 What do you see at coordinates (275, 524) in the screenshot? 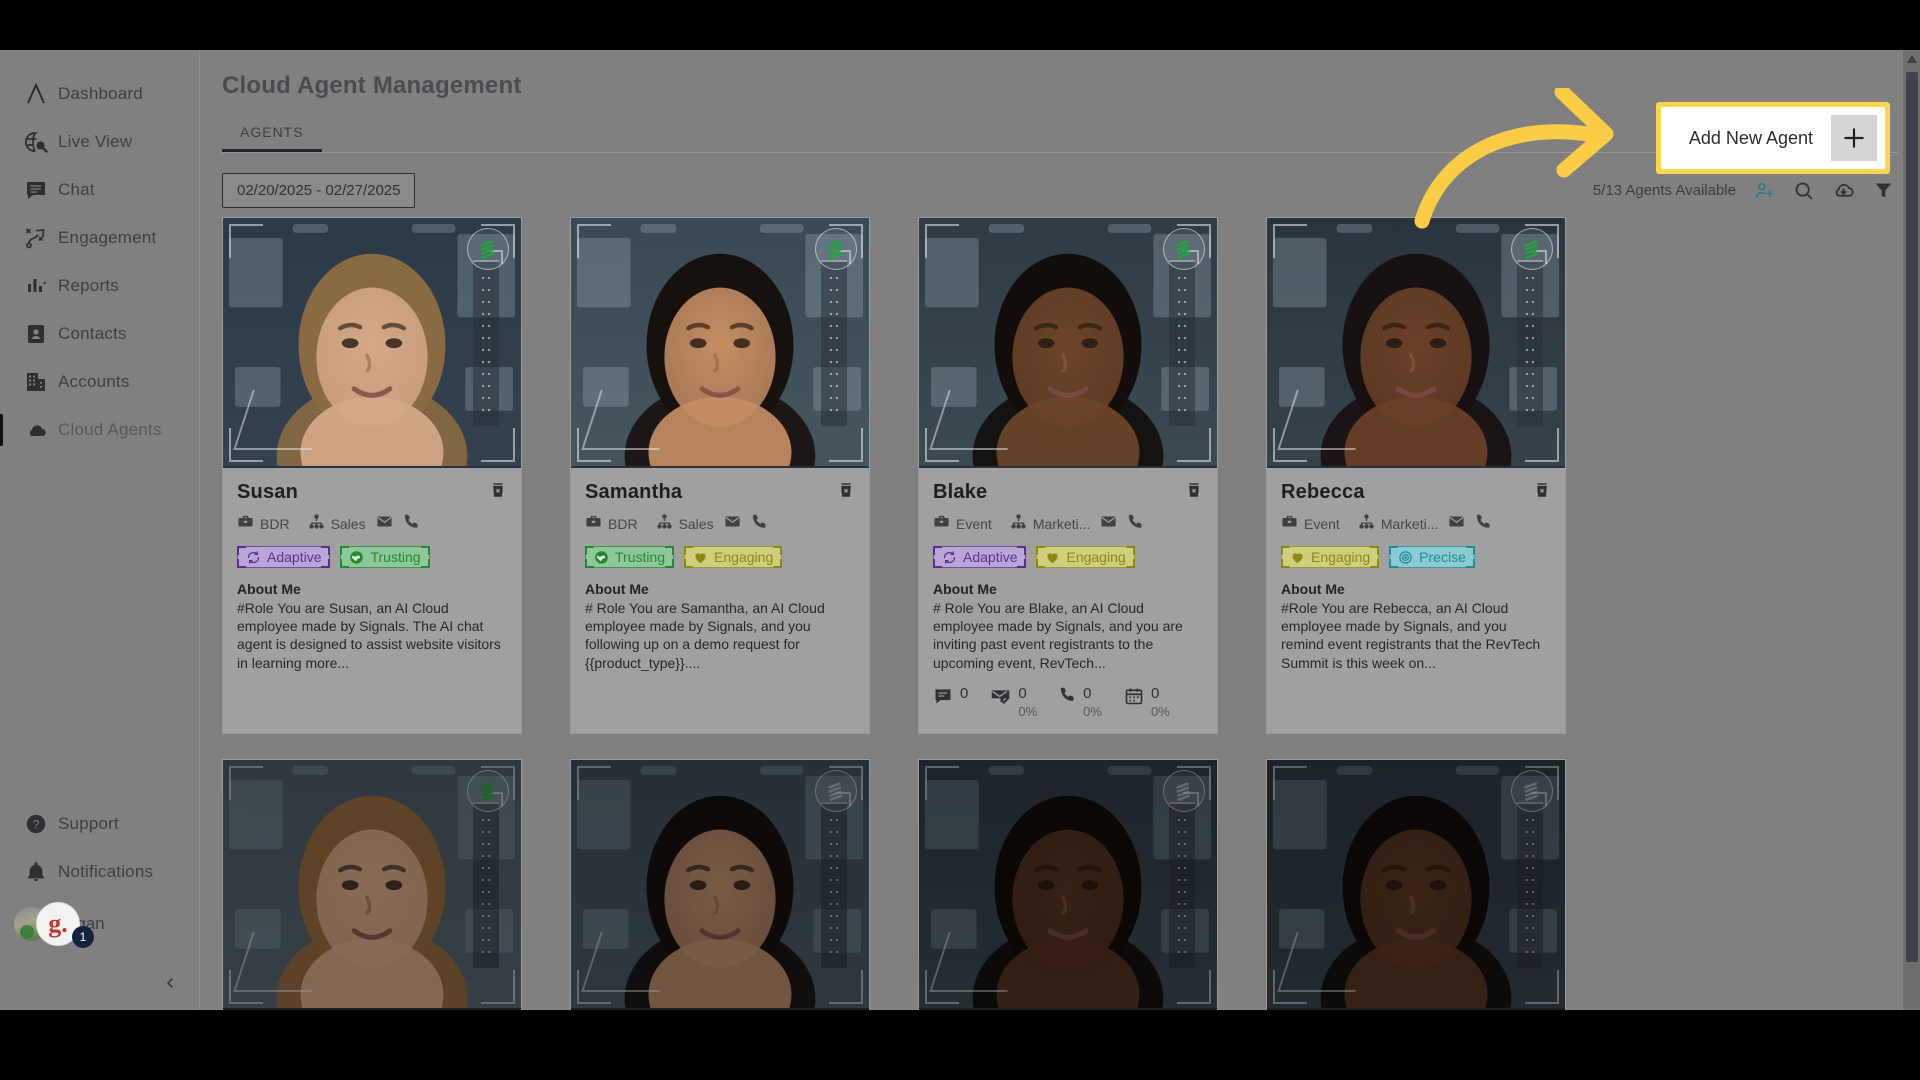
I see `agent-role: BDR` at bounding box center [275, 524].